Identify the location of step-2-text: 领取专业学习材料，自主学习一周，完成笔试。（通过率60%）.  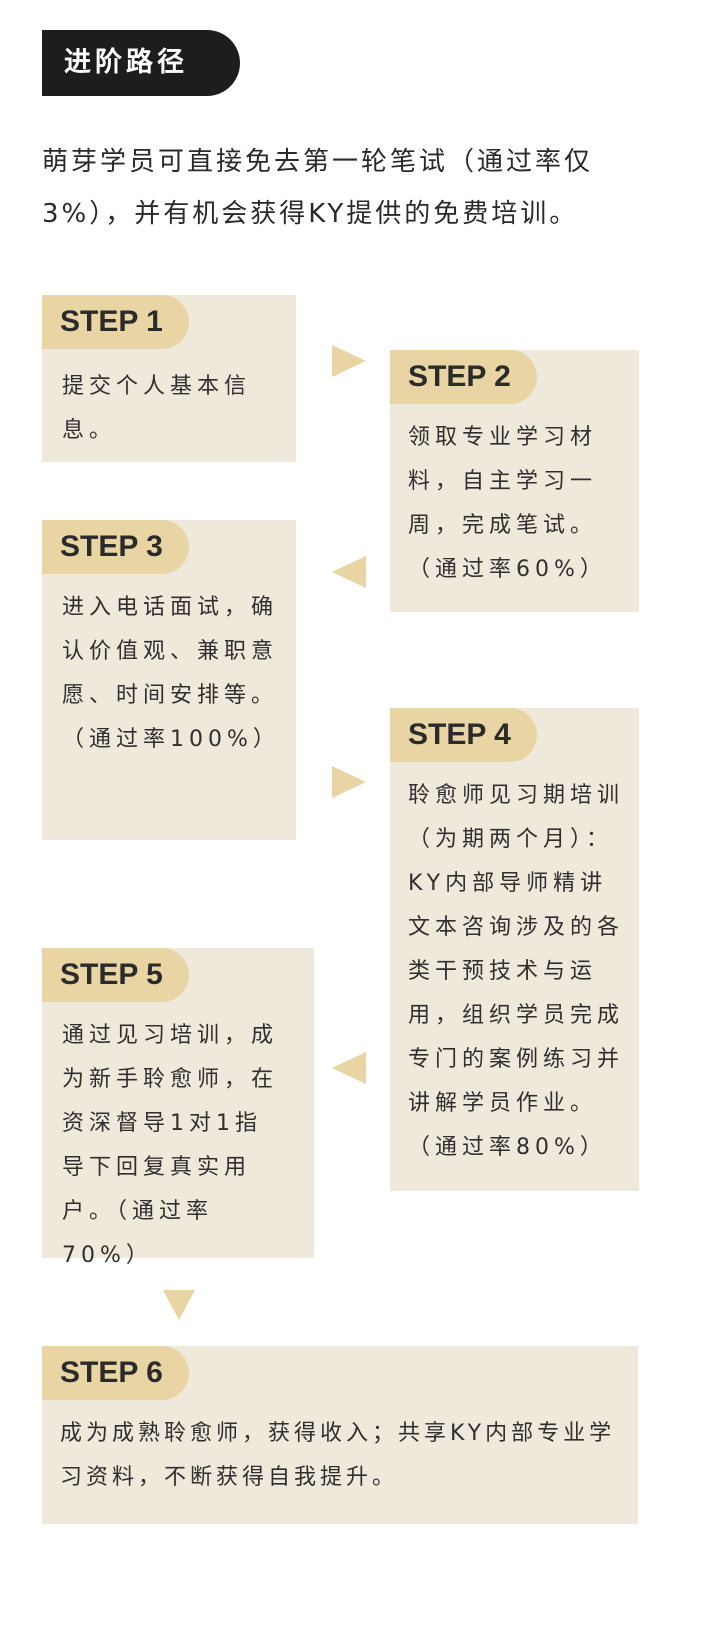
(507, 503).